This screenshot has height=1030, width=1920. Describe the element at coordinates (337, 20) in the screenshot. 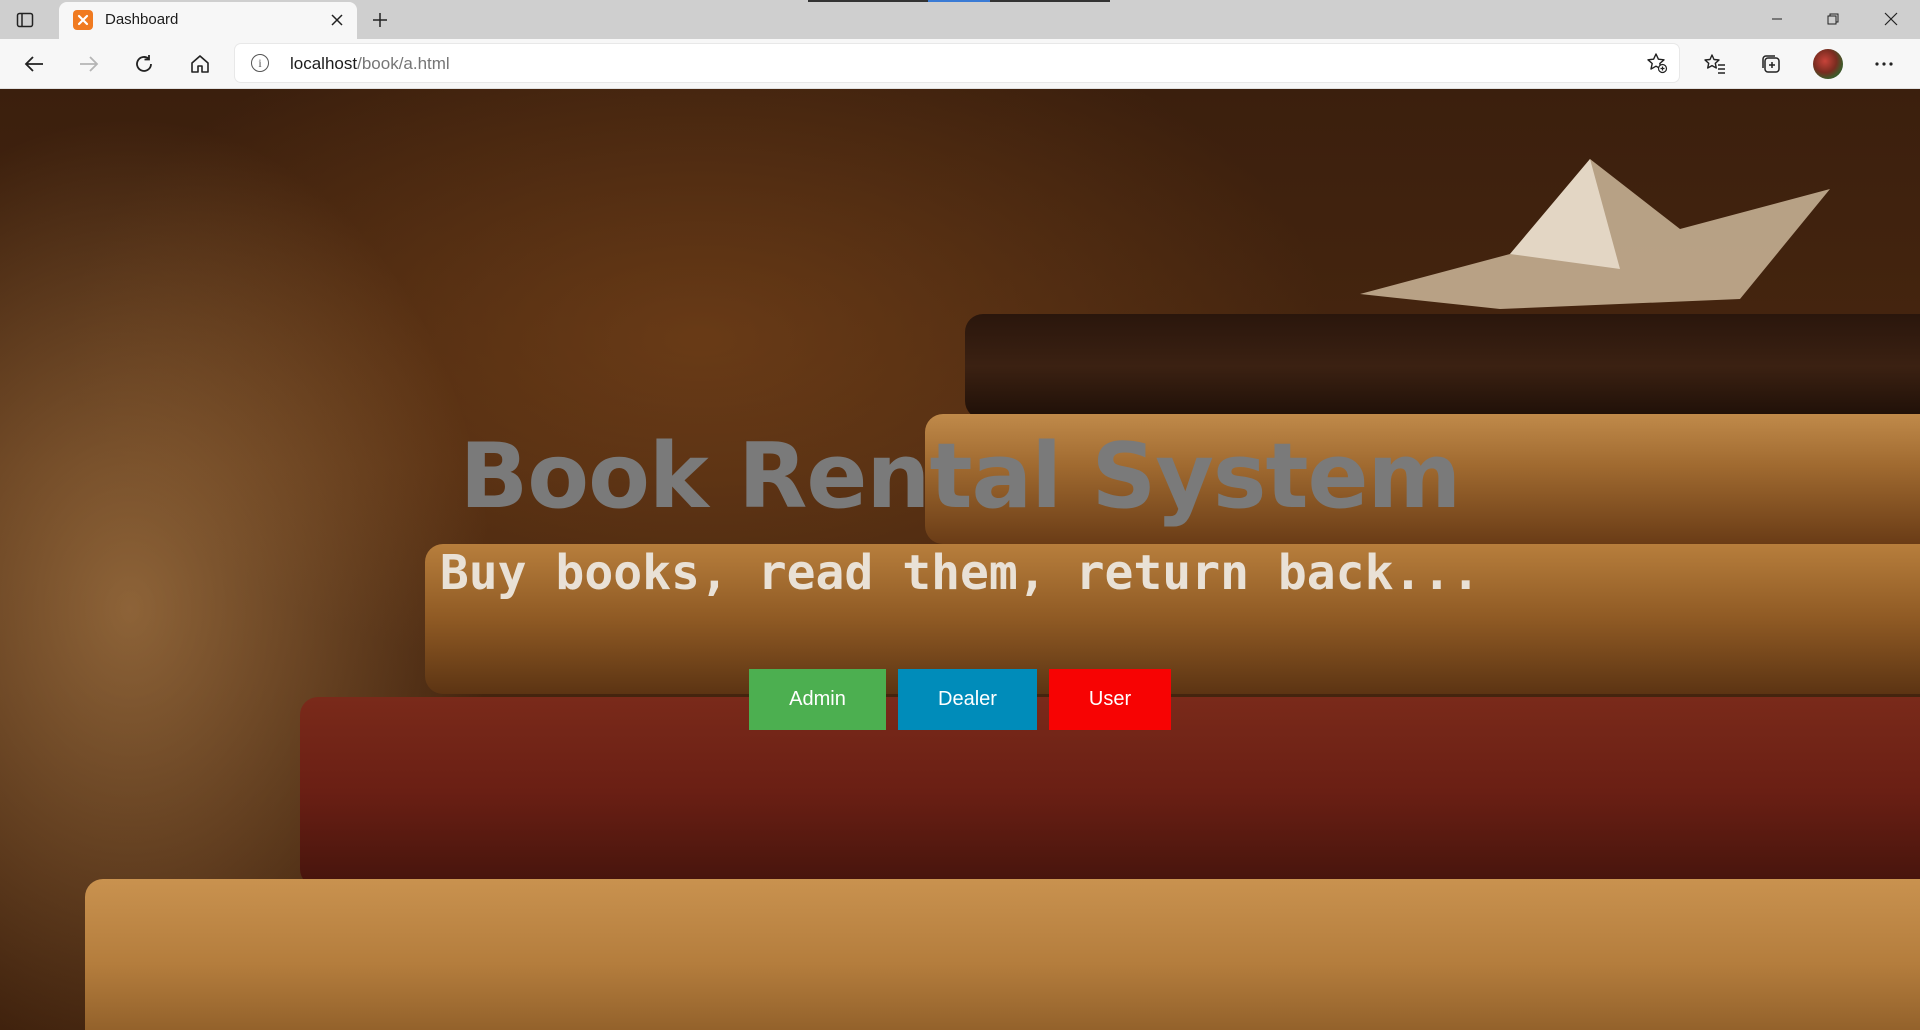

I see `close-icon` at that location.